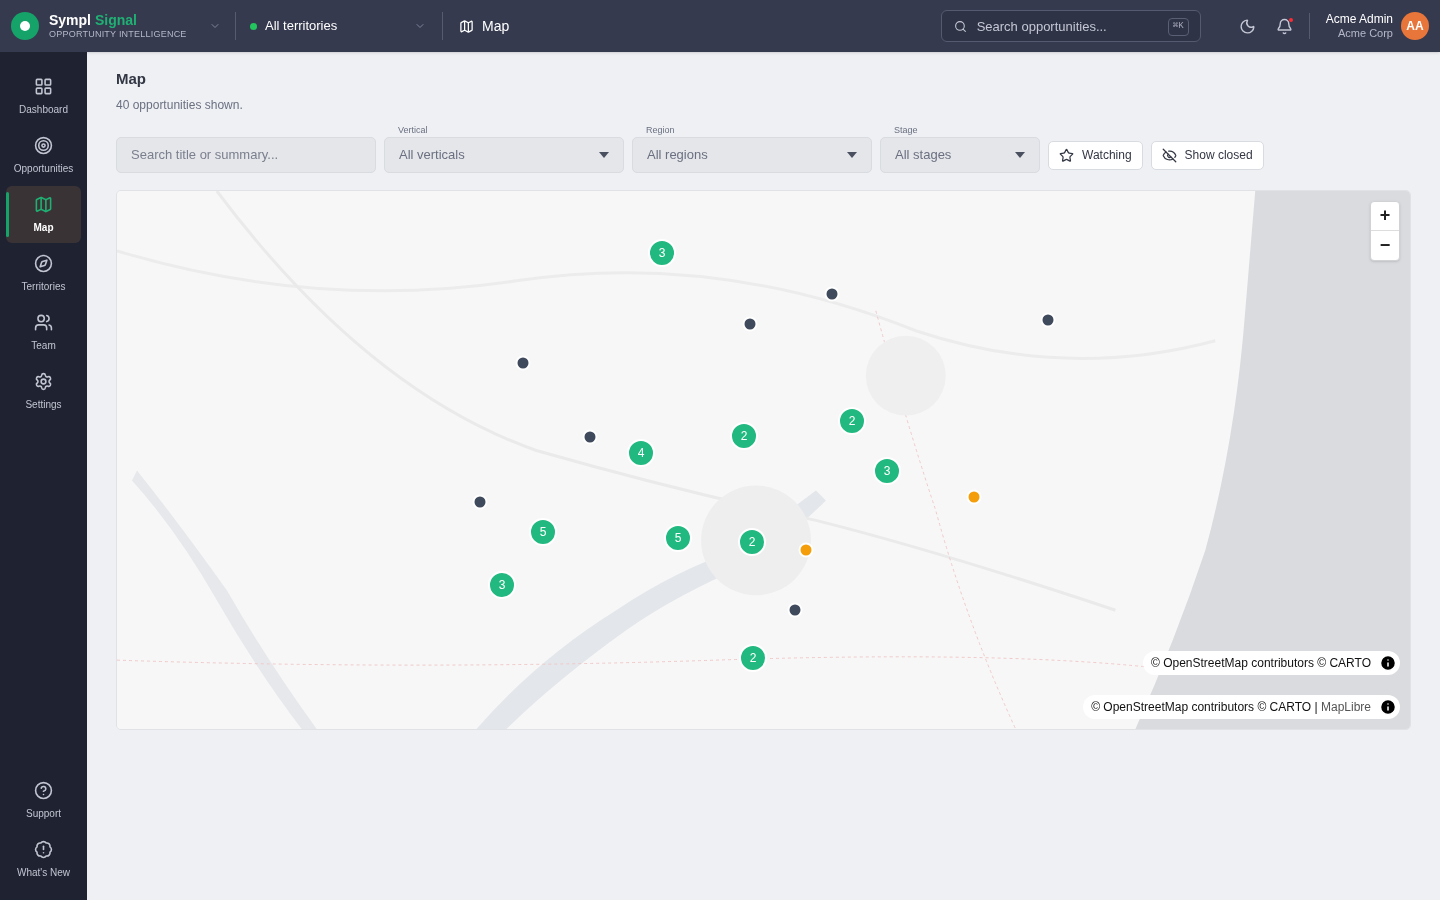  What do you see at coordinates (432, 154) in the screenshot?
I see `select-value: All verticals` at bounding box center [432, 154].